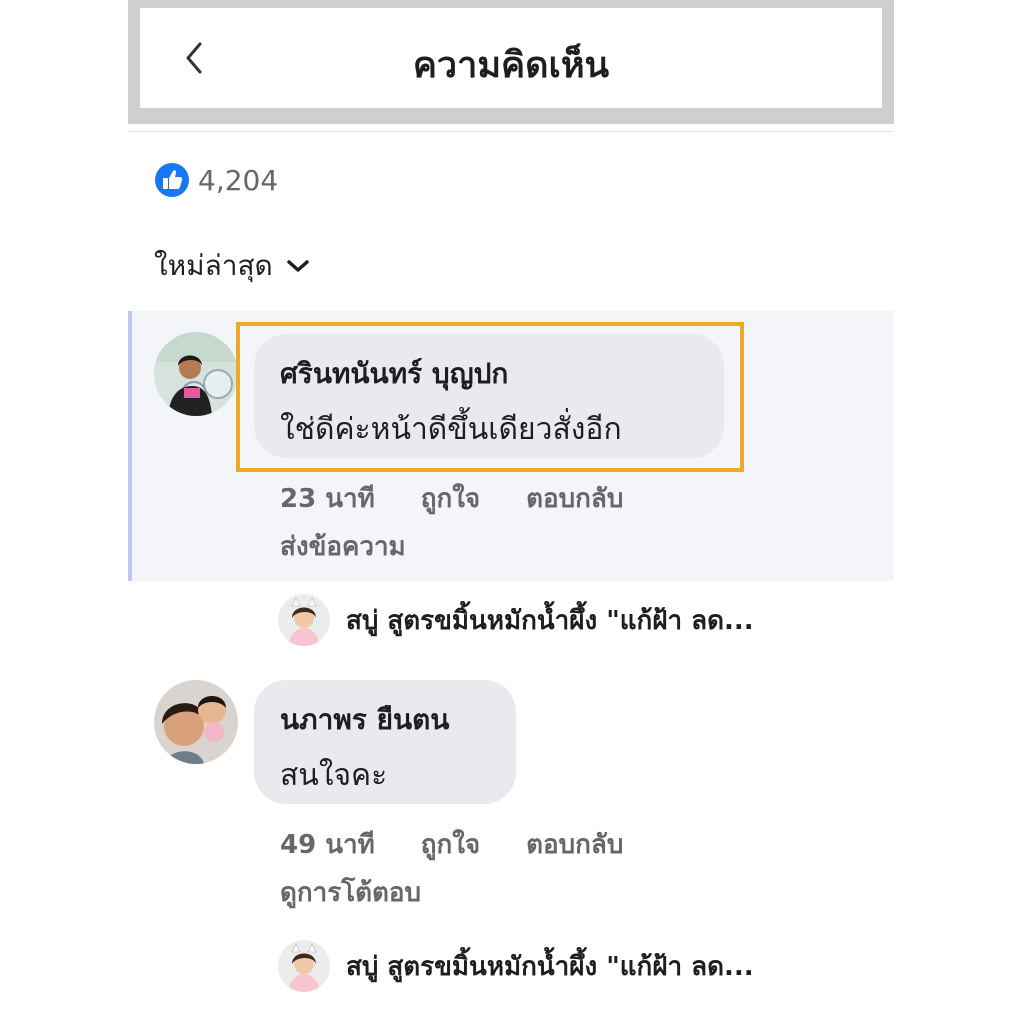 This screenshot has width=1024, height=1024. I want to click on chevron-down-icon, so click(298, 266).